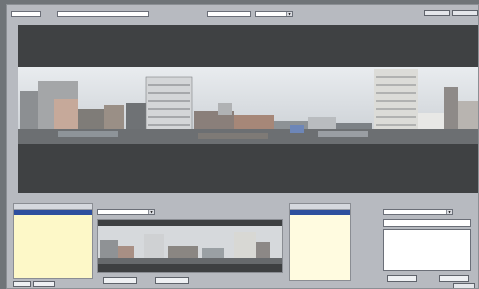 Image resolution: width=479 pixels, height=289 pixels. I want to click on type-select: ▼, so click(418, 212).